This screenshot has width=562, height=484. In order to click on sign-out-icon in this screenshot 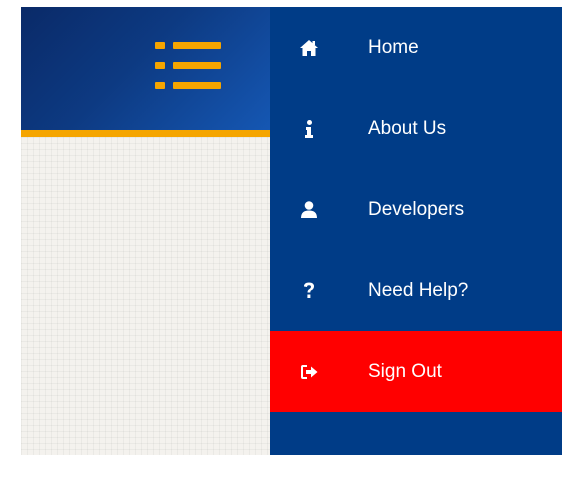, I will do `click(309, 372)`.